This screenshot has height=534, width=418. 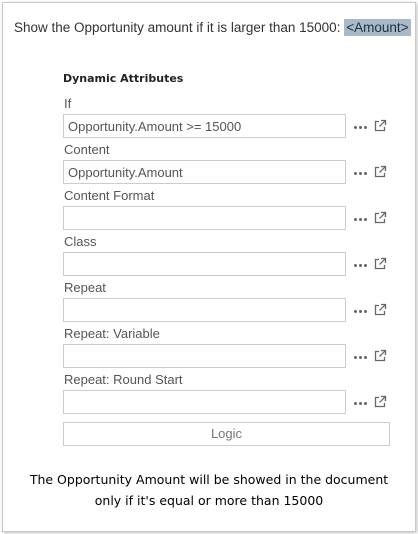 What do you see at coordinates (87, 149) in the screenshot?
I see `field-label: Content` at bounding box center [87, 149].